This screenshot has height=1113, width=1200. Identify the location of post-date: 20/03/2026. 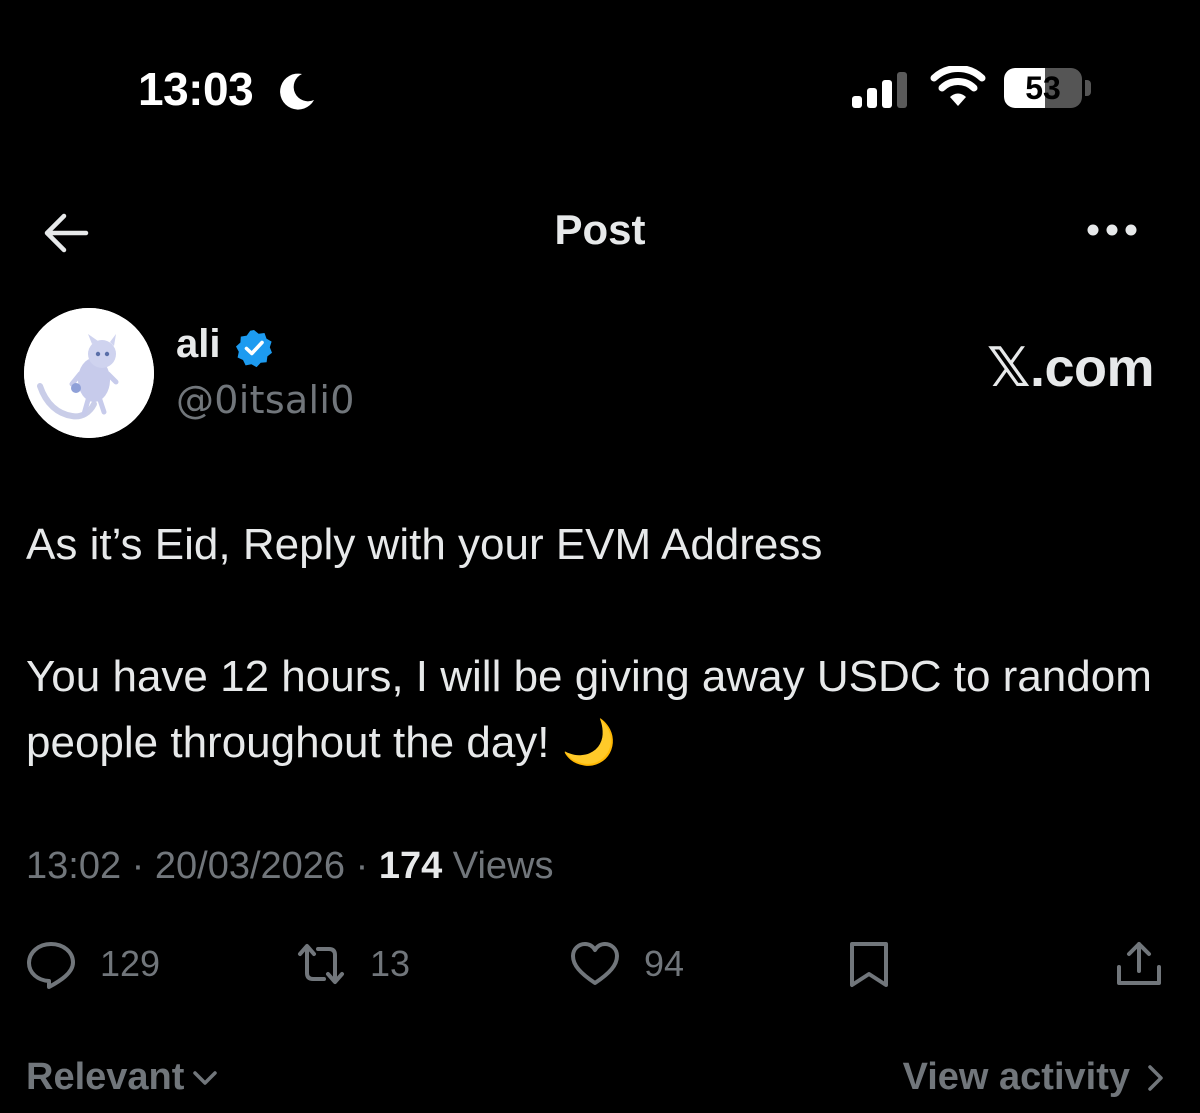
(250, 866).